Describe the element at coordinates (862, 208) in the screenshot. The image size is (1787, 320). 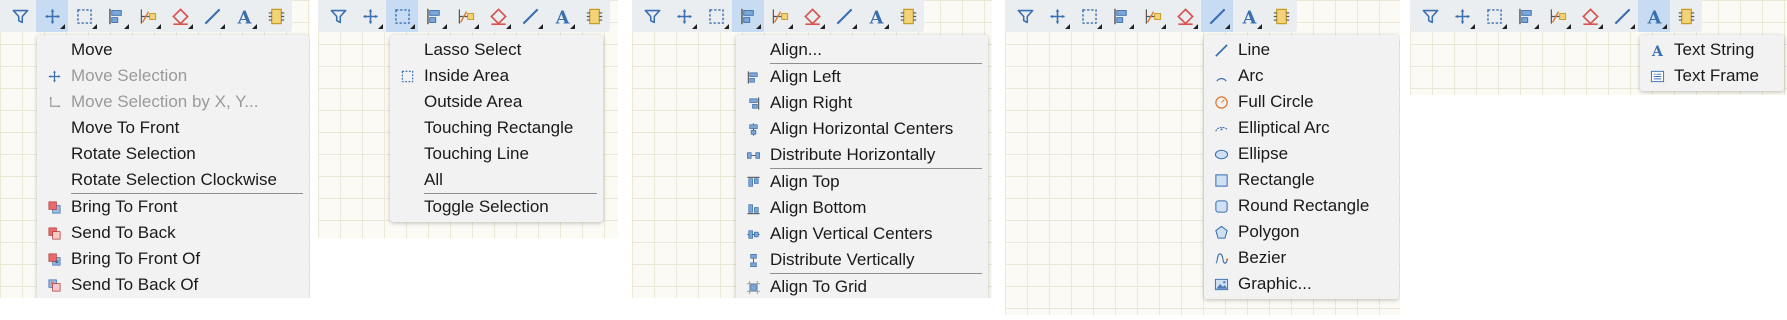
I see `menu-item-align-bottom: Align Bottom` at that location.